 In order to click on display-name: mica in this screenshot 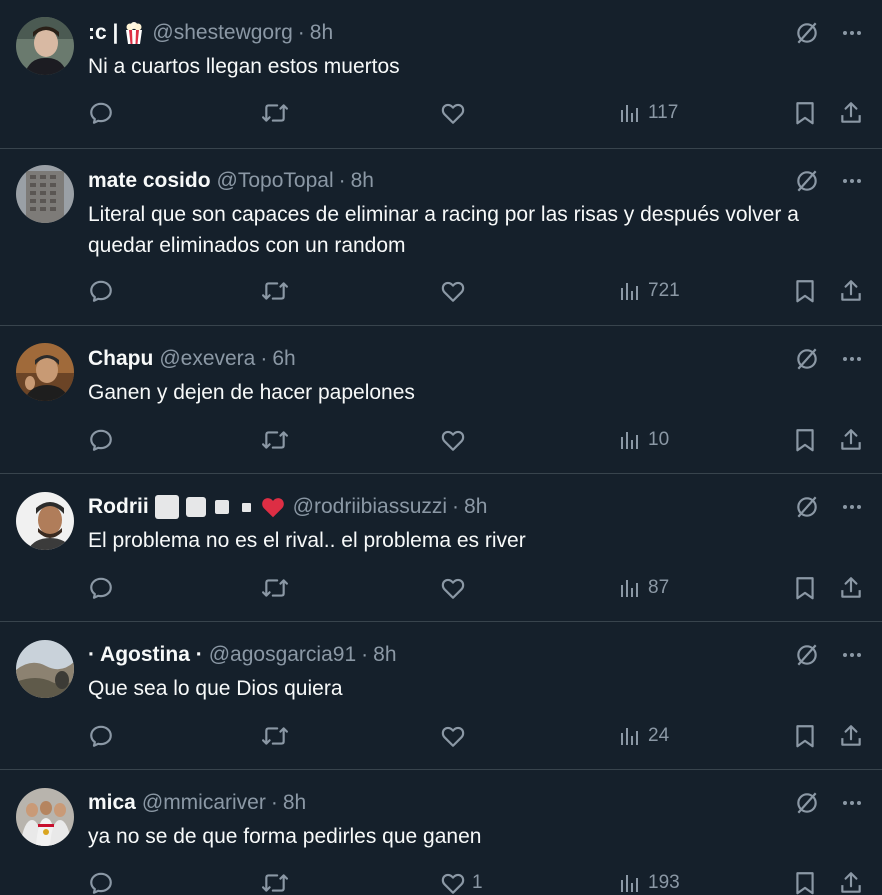, I will do `click(112, 803)`.